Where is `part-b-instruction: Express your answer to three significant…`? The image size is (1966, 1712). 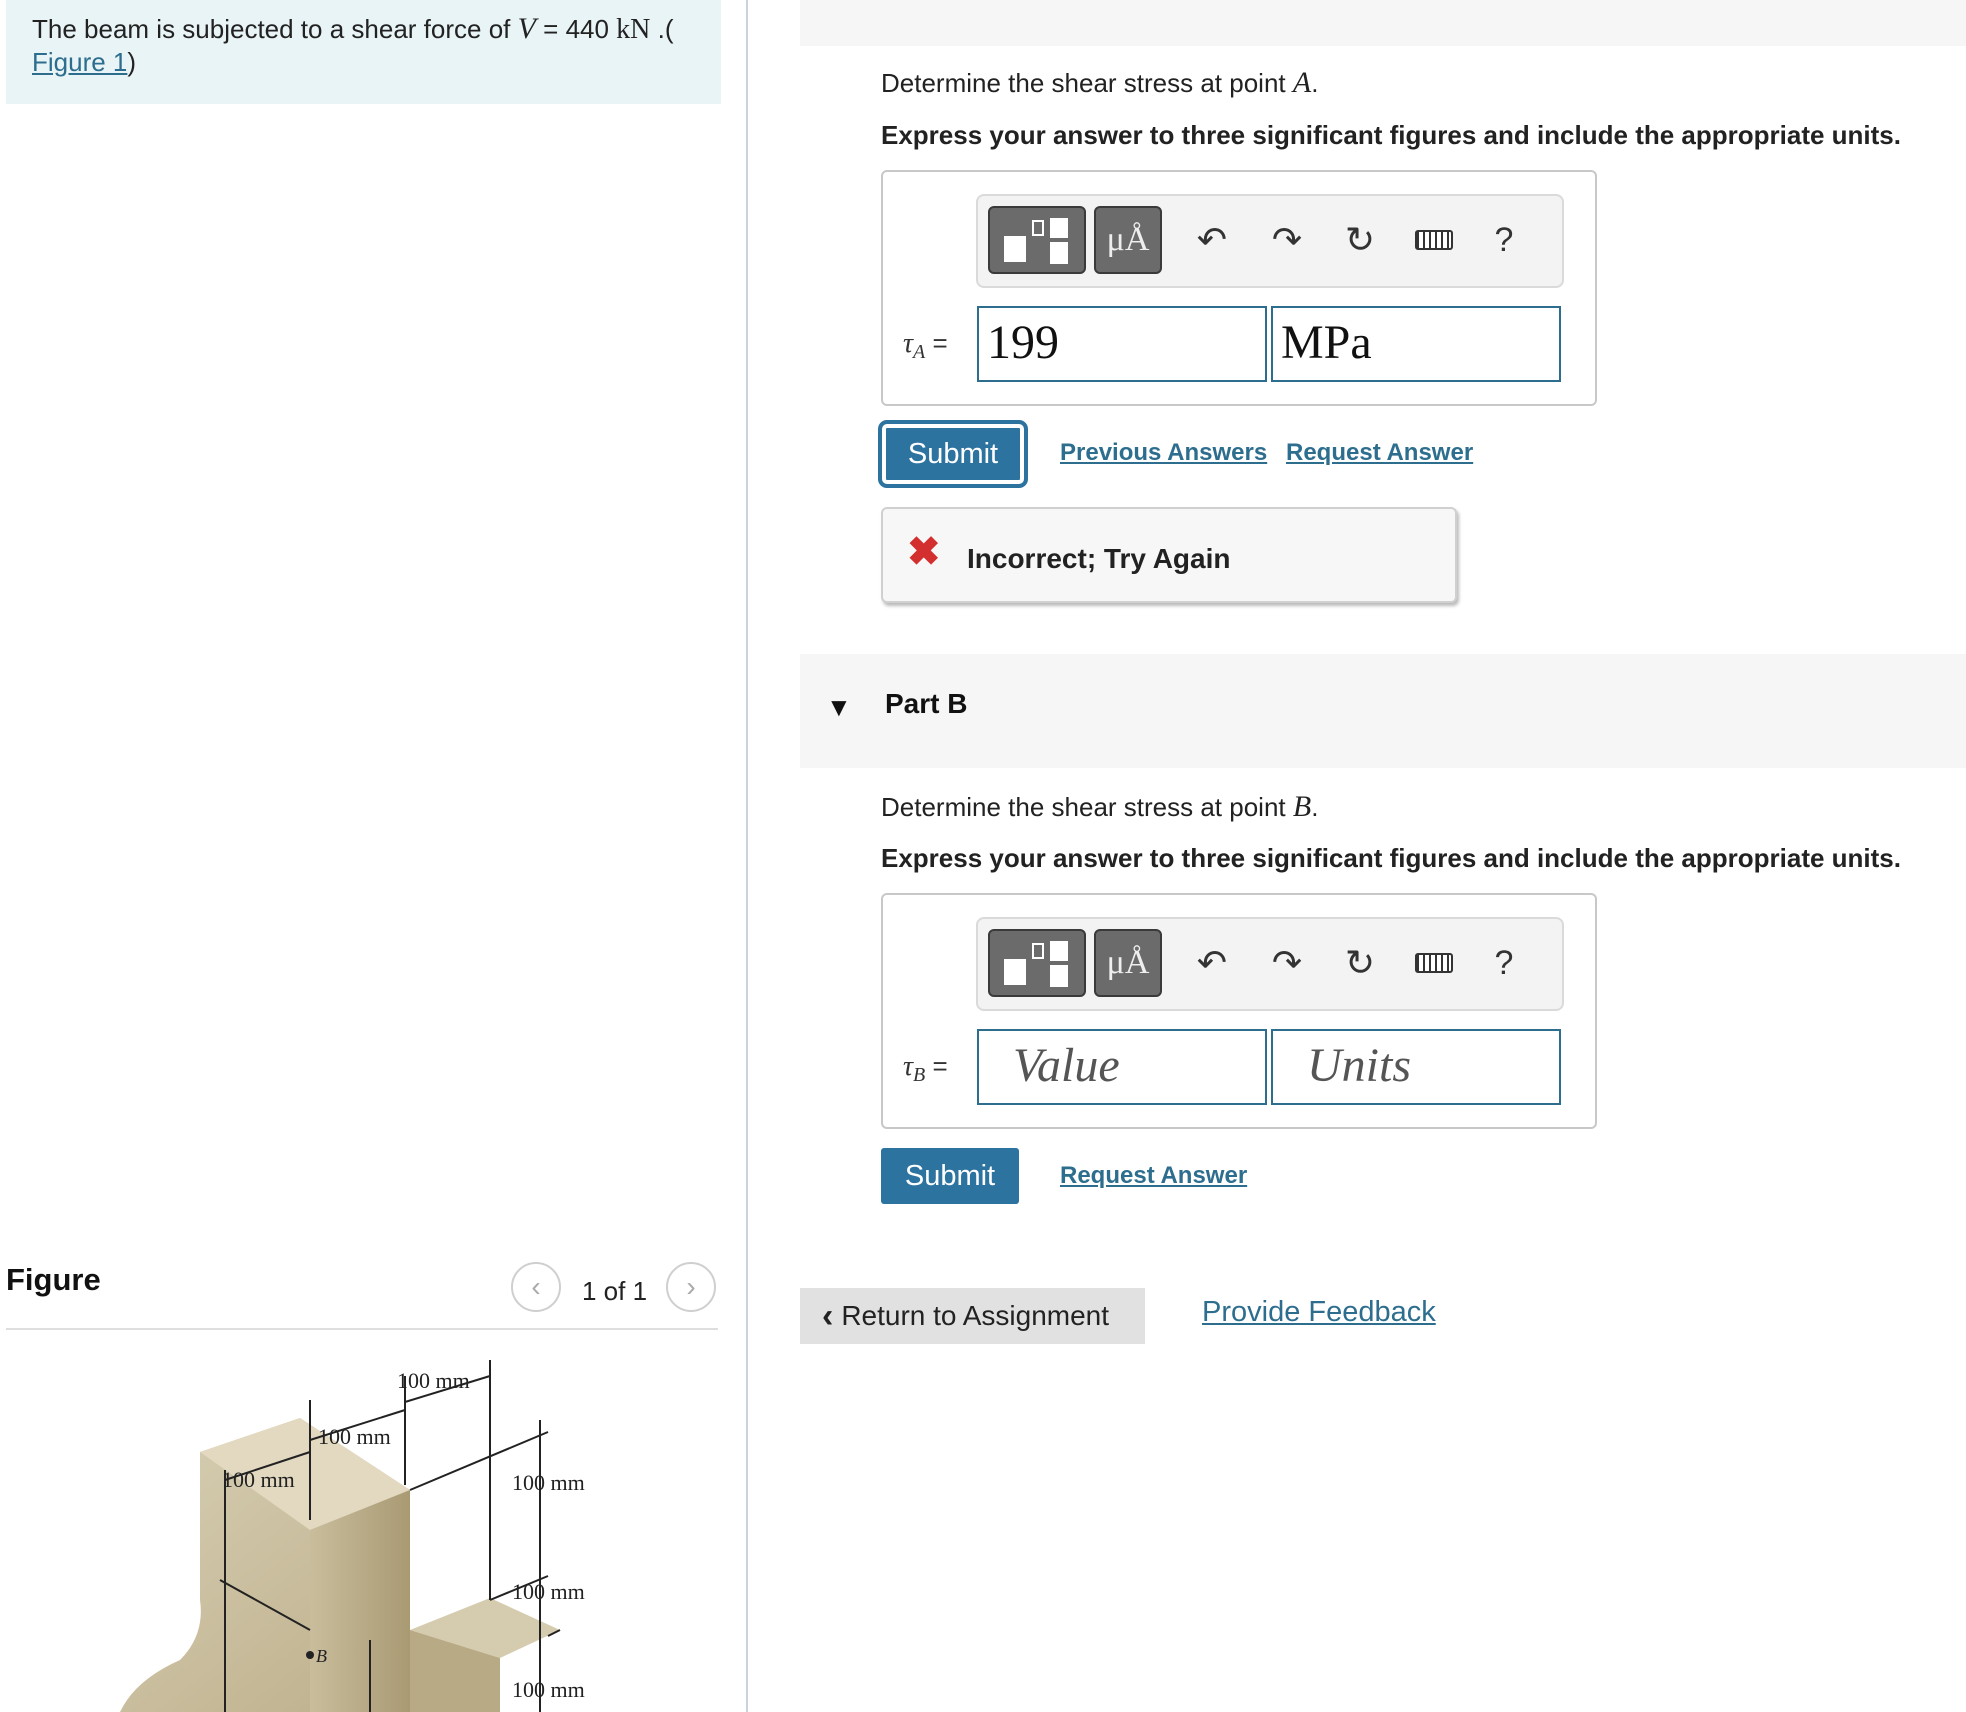
part-b-instruction: Express your answer to three significant… is located at coordinates (1391, 858).